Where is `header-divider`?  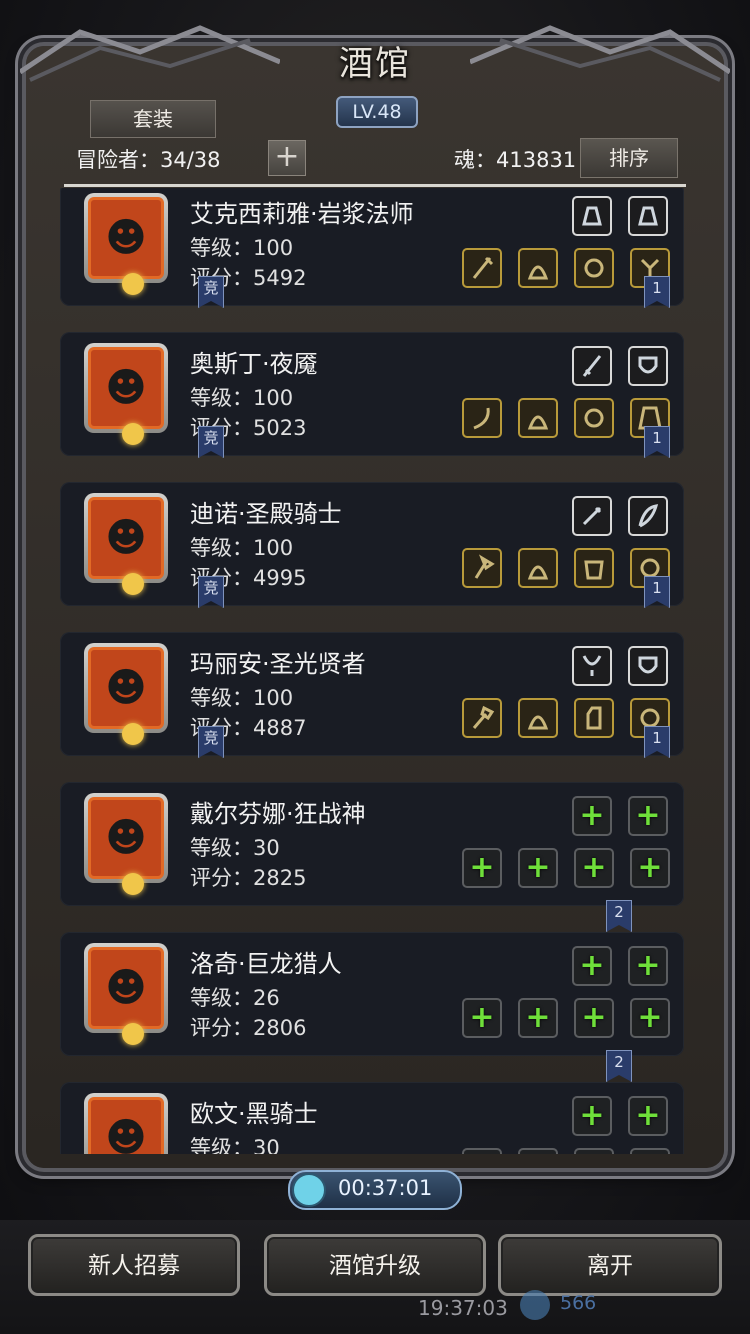 header-divider is located at coordinates (375, 185).